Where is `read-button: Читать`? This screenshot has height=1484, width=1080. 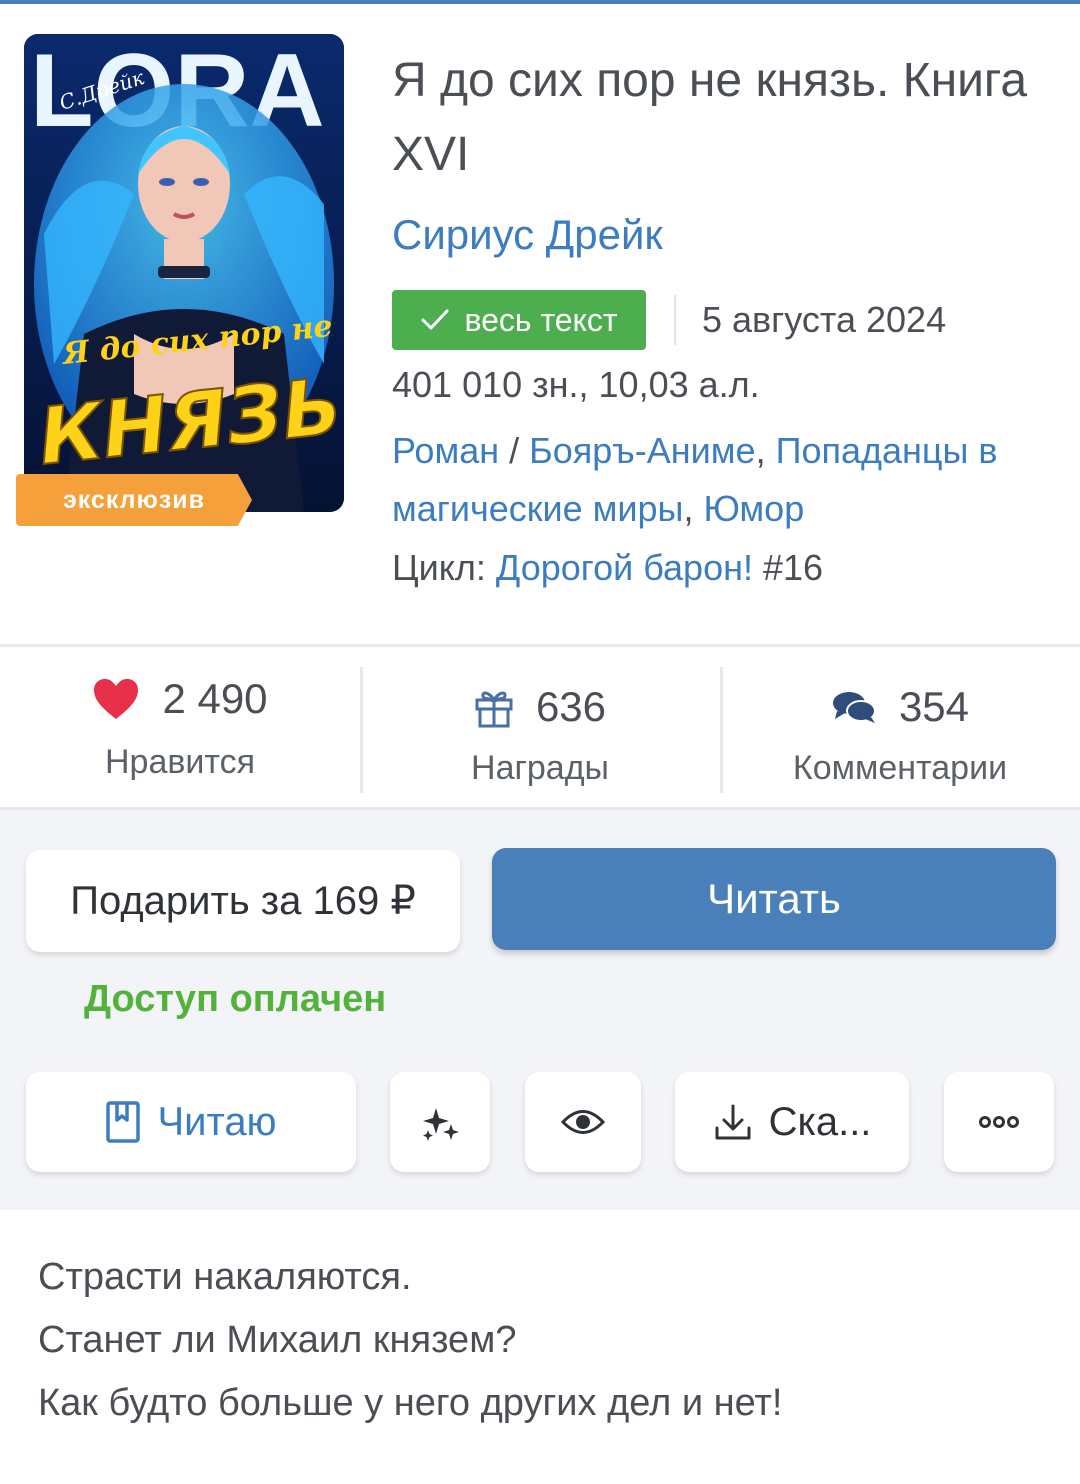
read-button: Читать is located at coordinates (774, 899).